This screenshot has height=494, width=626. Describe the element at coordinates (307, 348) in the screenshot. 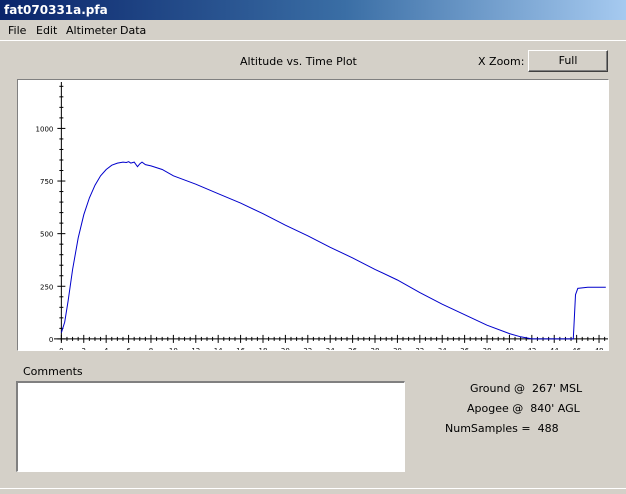

I see `x-tick-label: 22` at that location.